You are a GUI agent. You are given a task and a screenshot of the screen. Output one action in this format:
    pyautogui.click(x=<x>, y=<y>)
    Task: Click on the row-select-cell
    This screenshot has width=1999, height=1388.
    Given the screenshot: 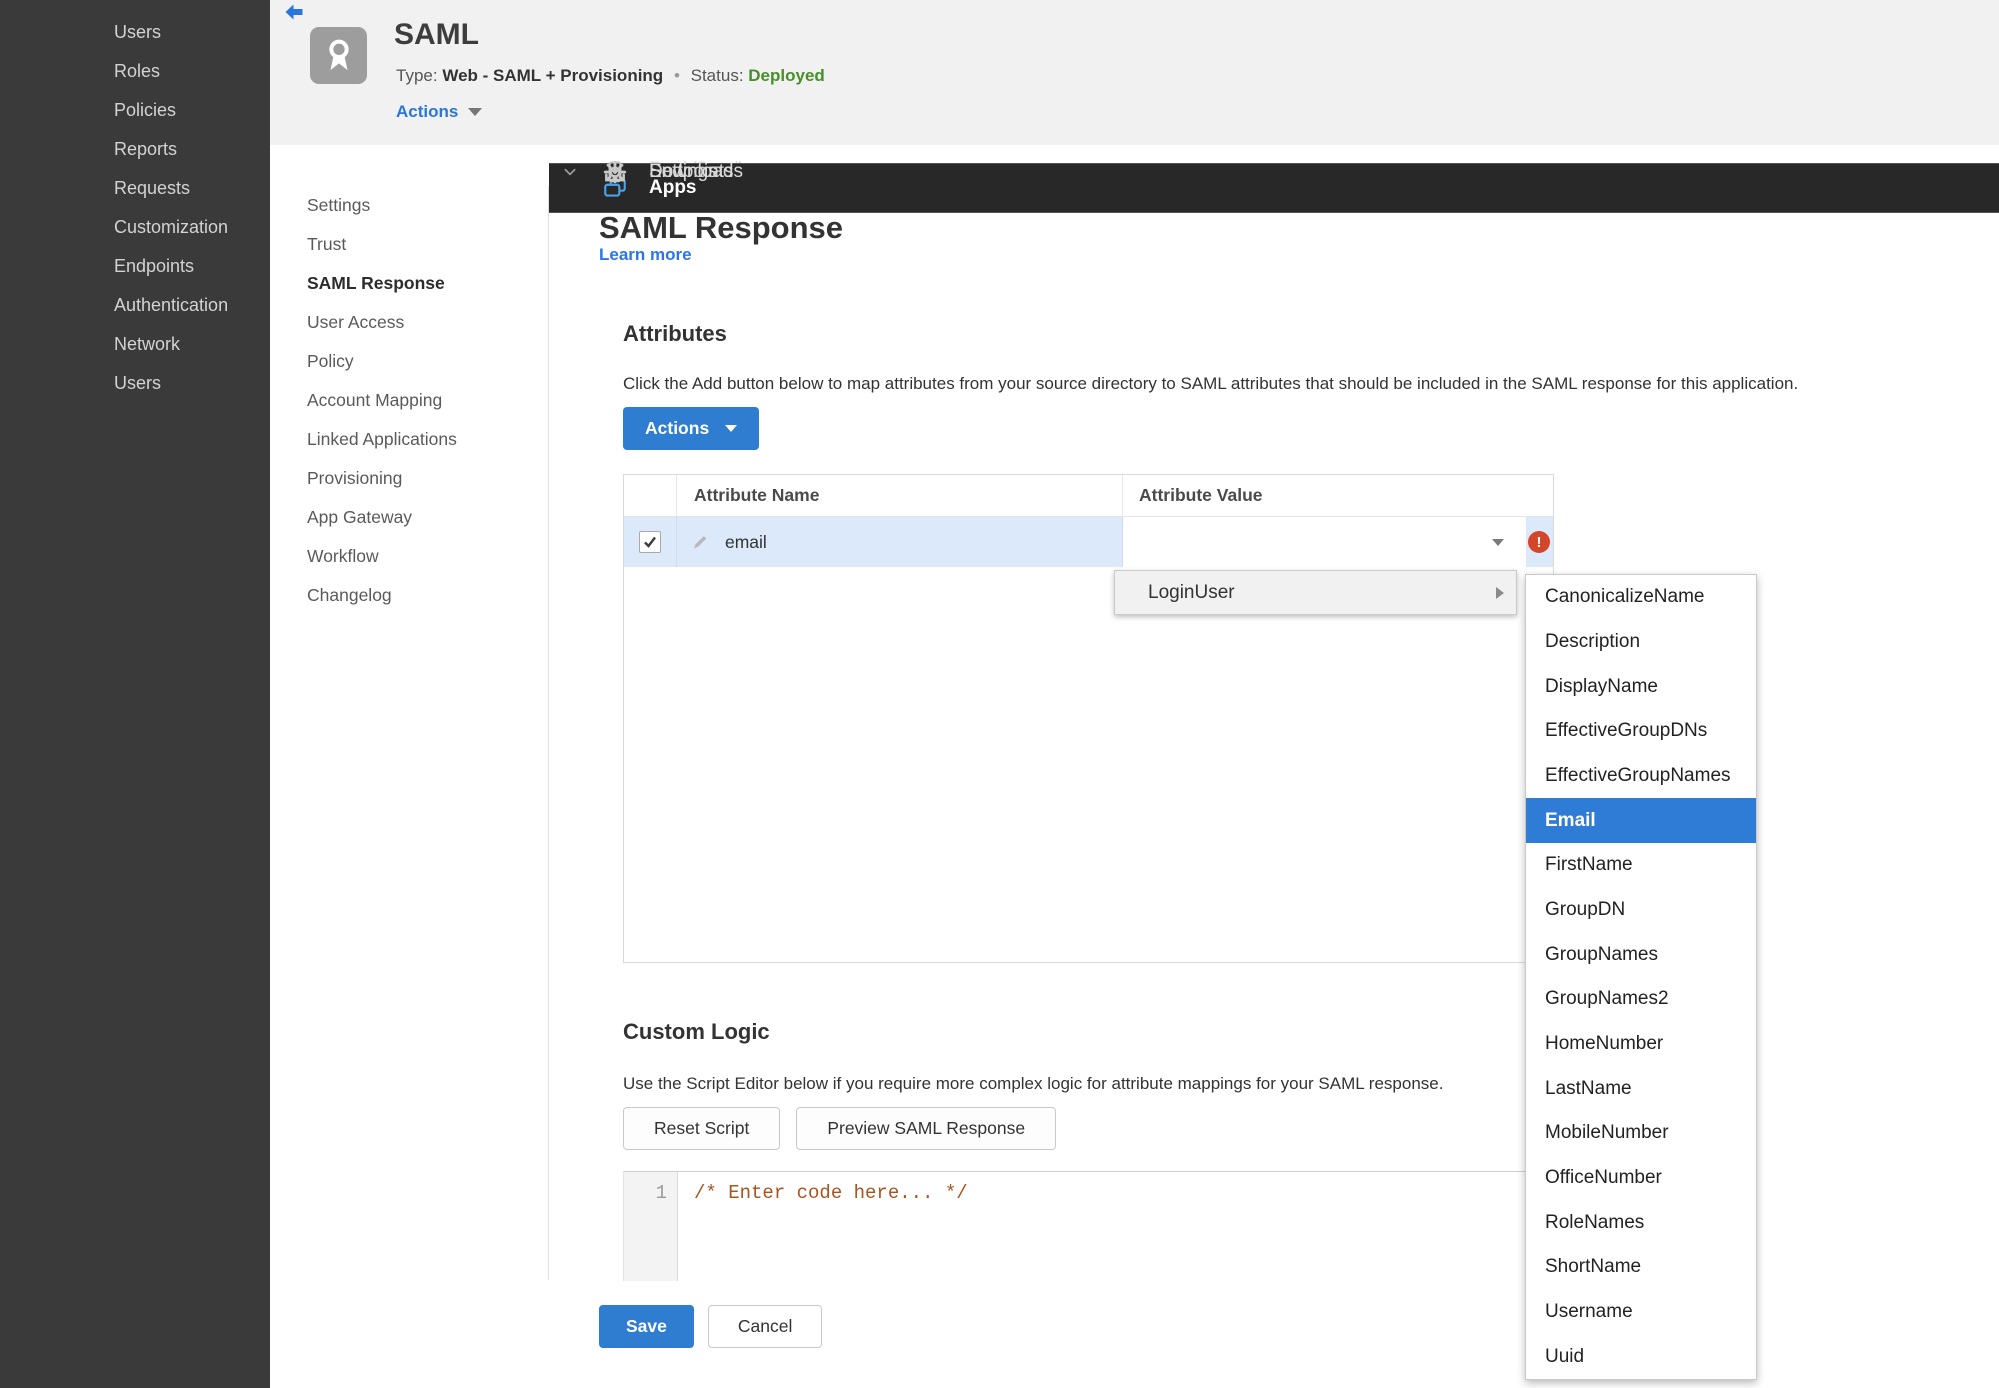 What is the action you would take?
    pyautogui.click(x=650, y=542)
    